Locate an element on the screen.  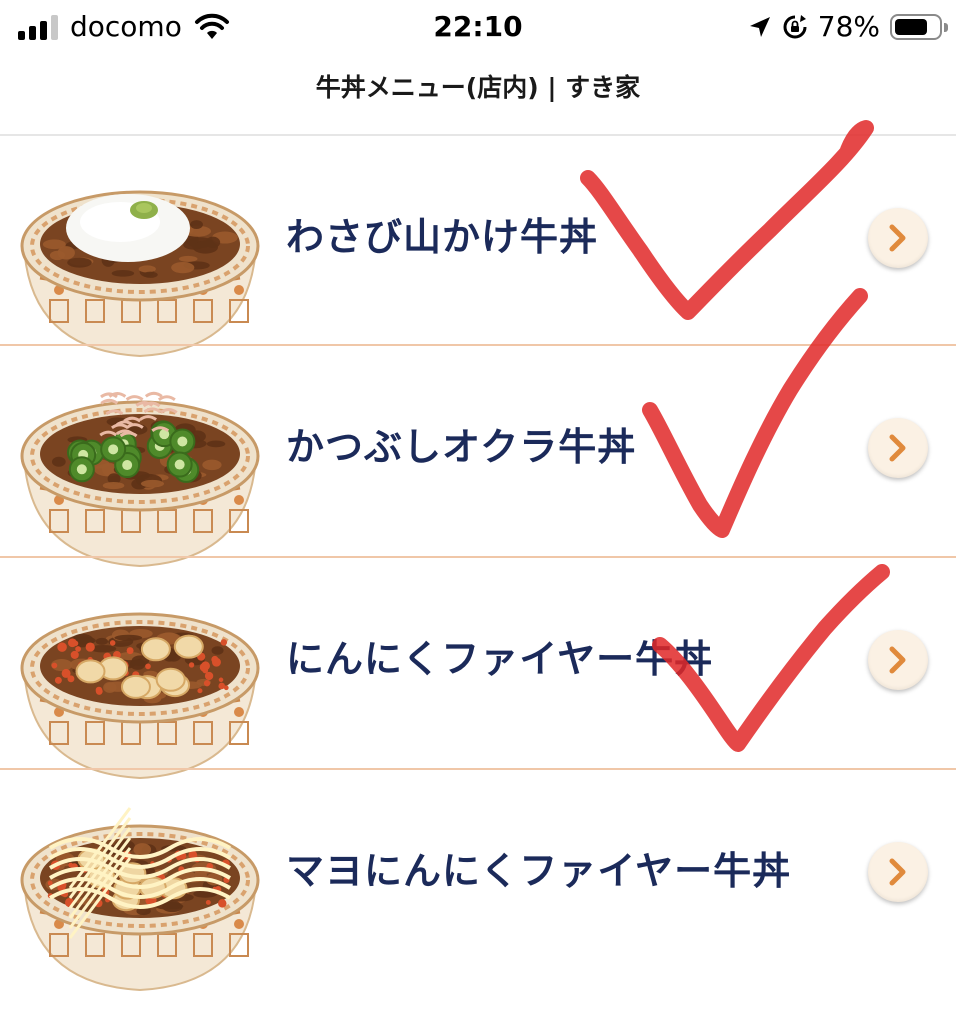
location-icon is located at coordinates (759, 26).